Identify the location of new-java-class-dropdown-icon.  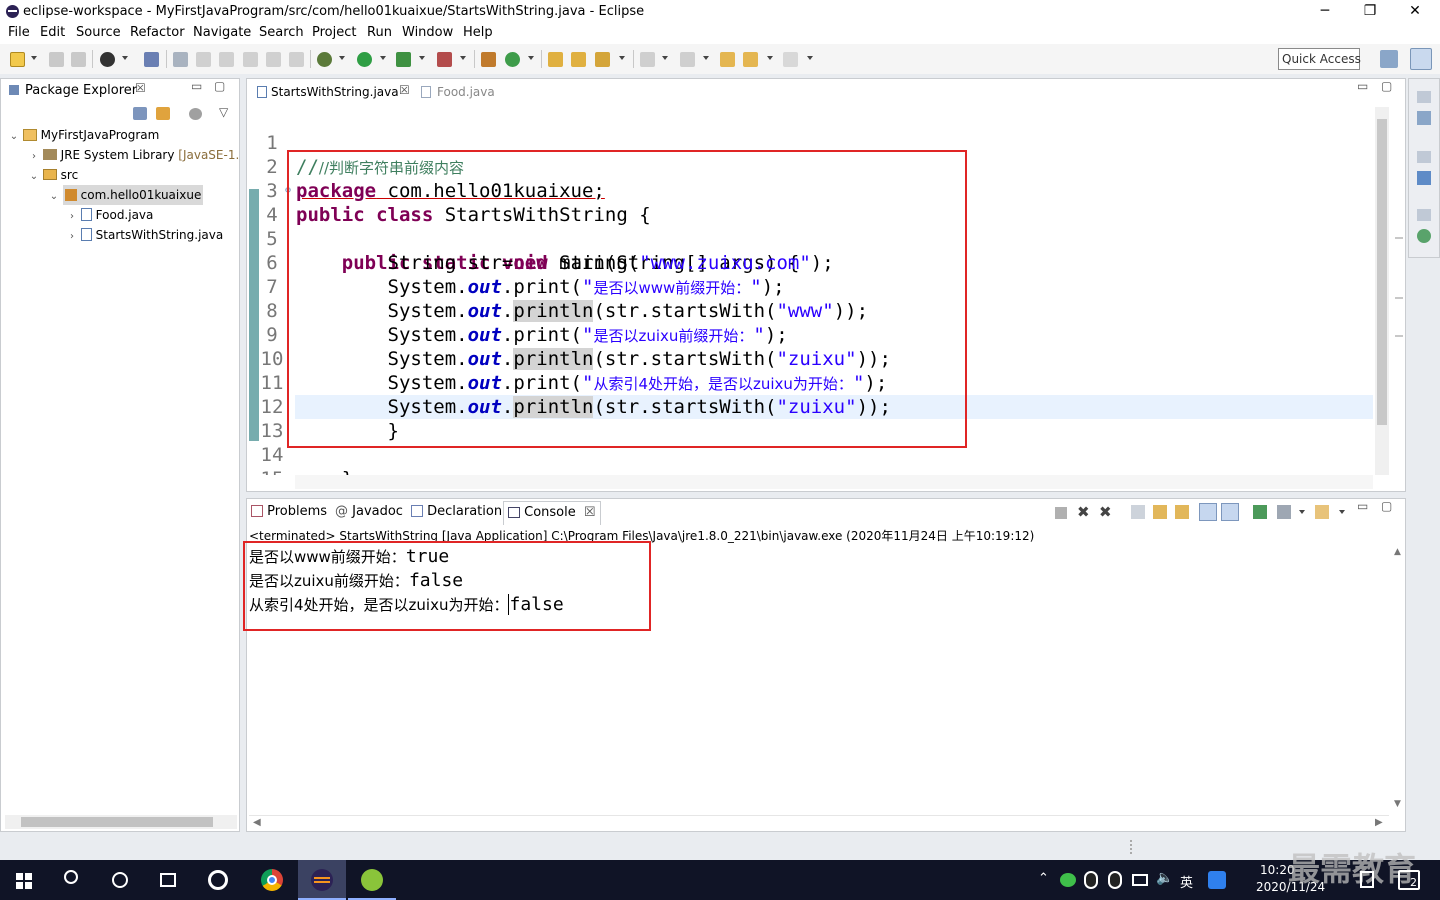
(531, 58).